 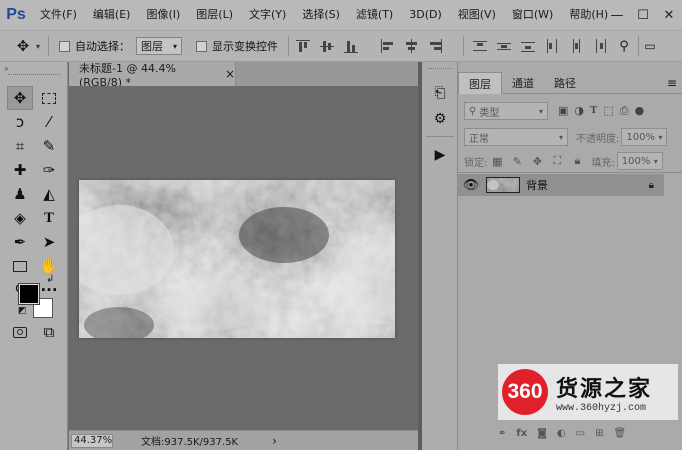 I want to click on layer-style-icon: fx, so click(x=521, y=433).